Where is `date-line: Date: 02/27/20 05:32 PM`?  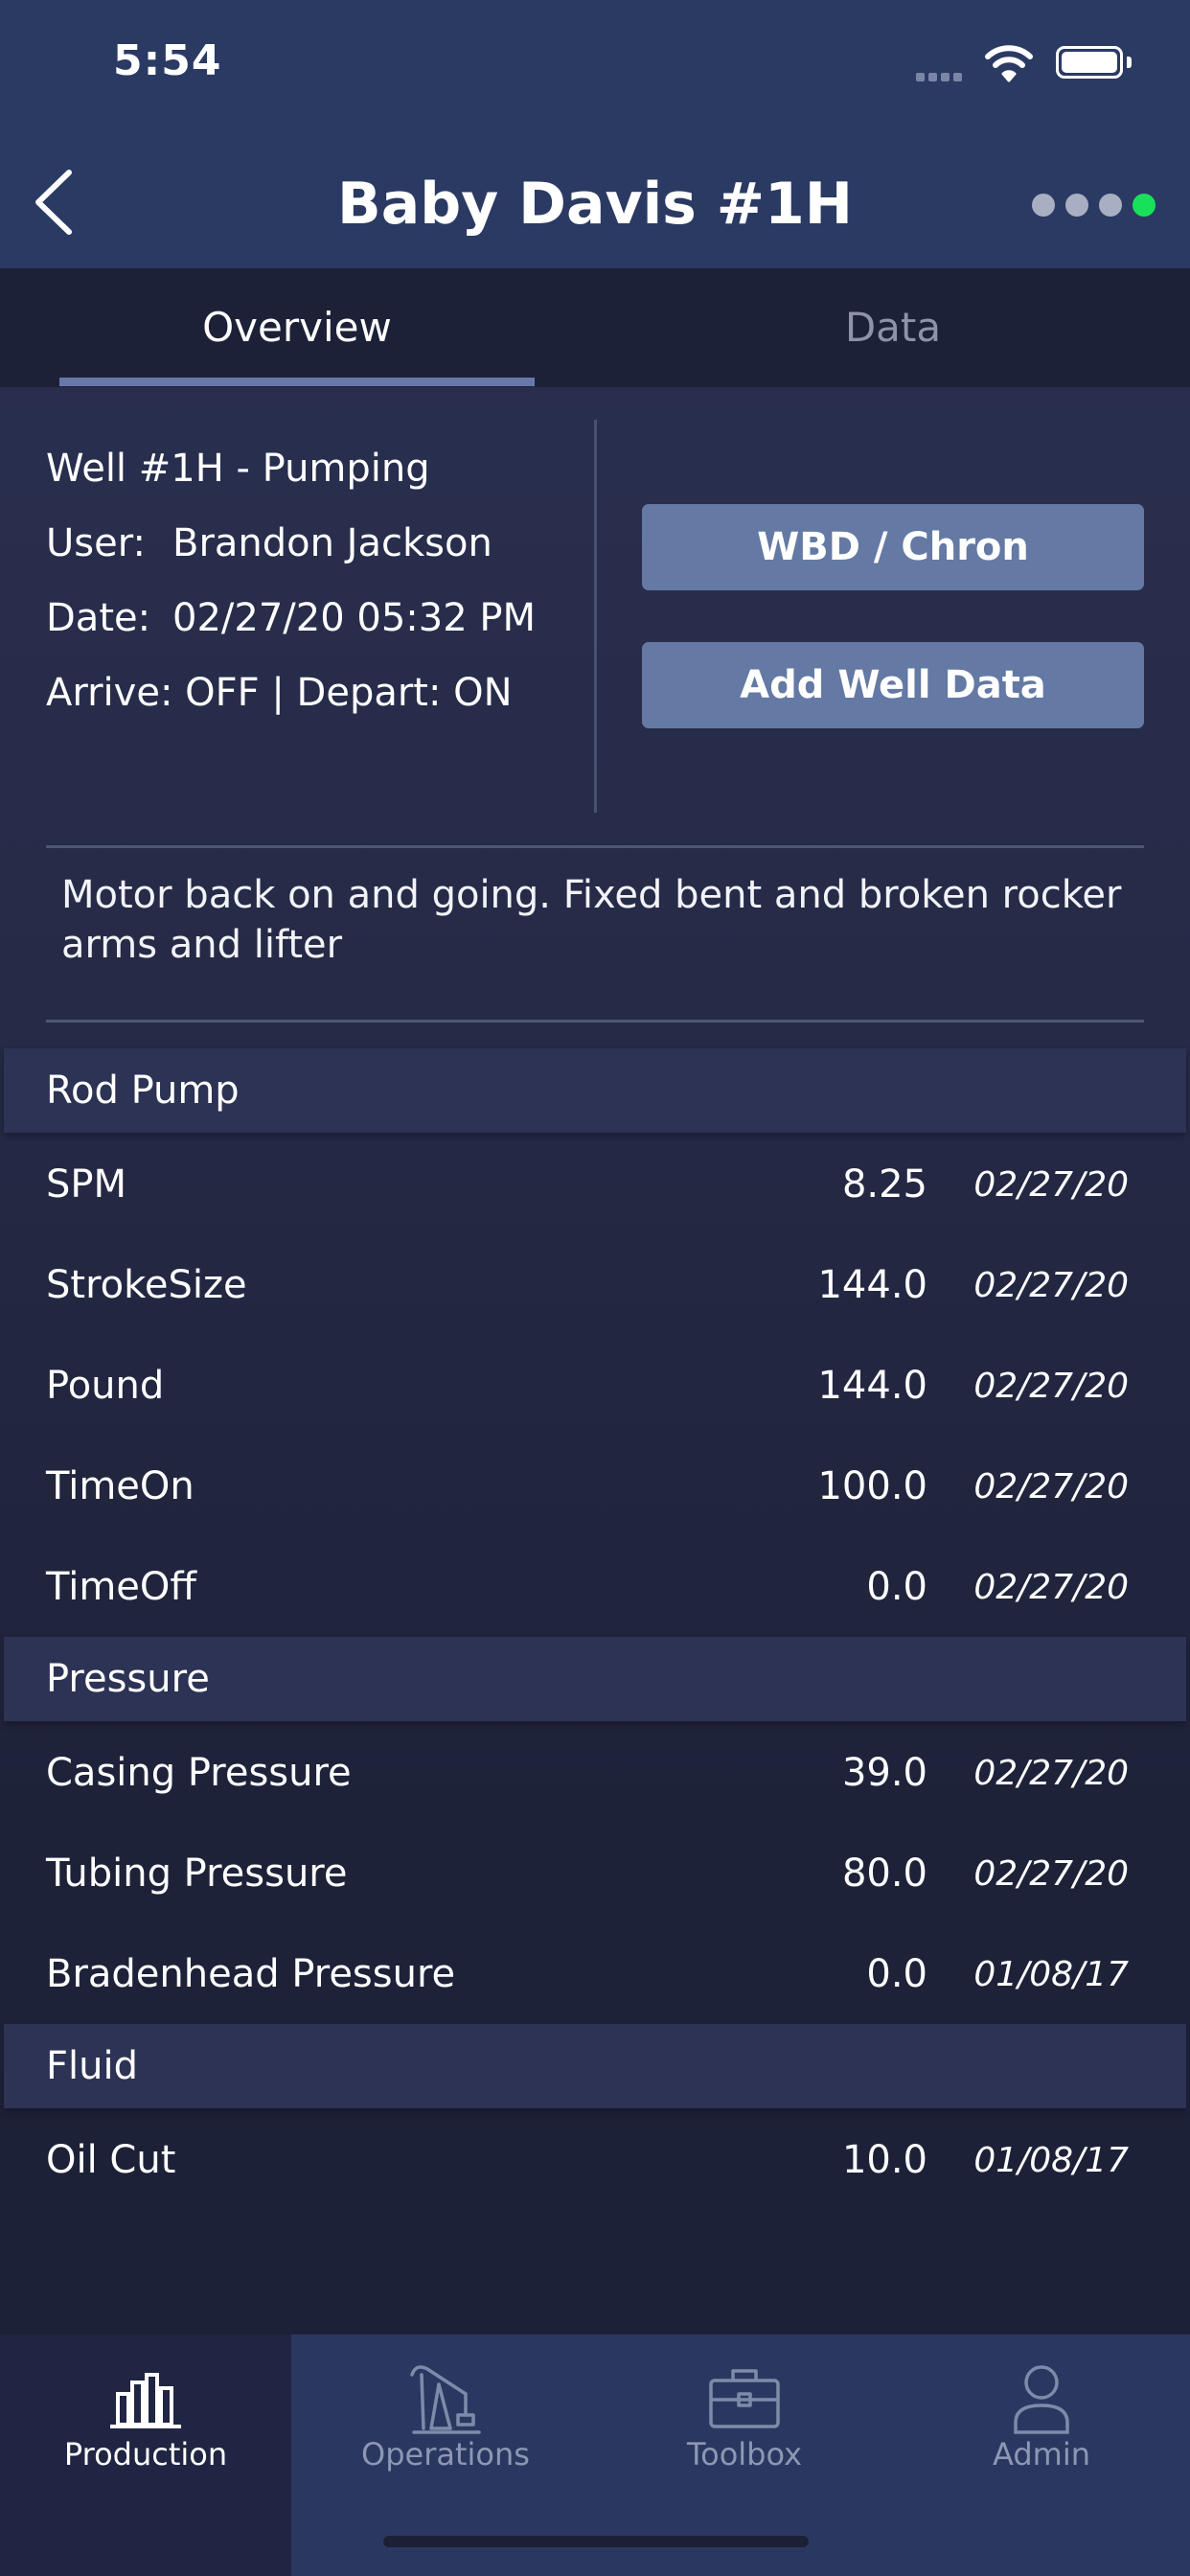
date-line: Date: 02/27/20 05:32 PM is located at coordinates (291, 618).